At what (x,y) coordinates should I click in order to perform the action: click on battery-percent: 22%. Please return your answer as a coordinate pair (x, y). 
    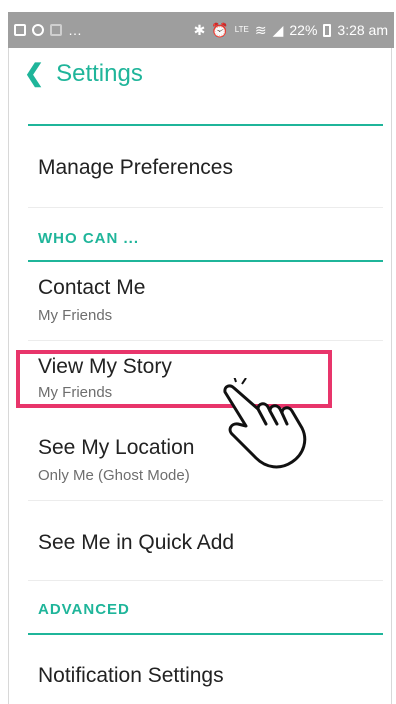
    Looking at the image, I should click on (303, 30).